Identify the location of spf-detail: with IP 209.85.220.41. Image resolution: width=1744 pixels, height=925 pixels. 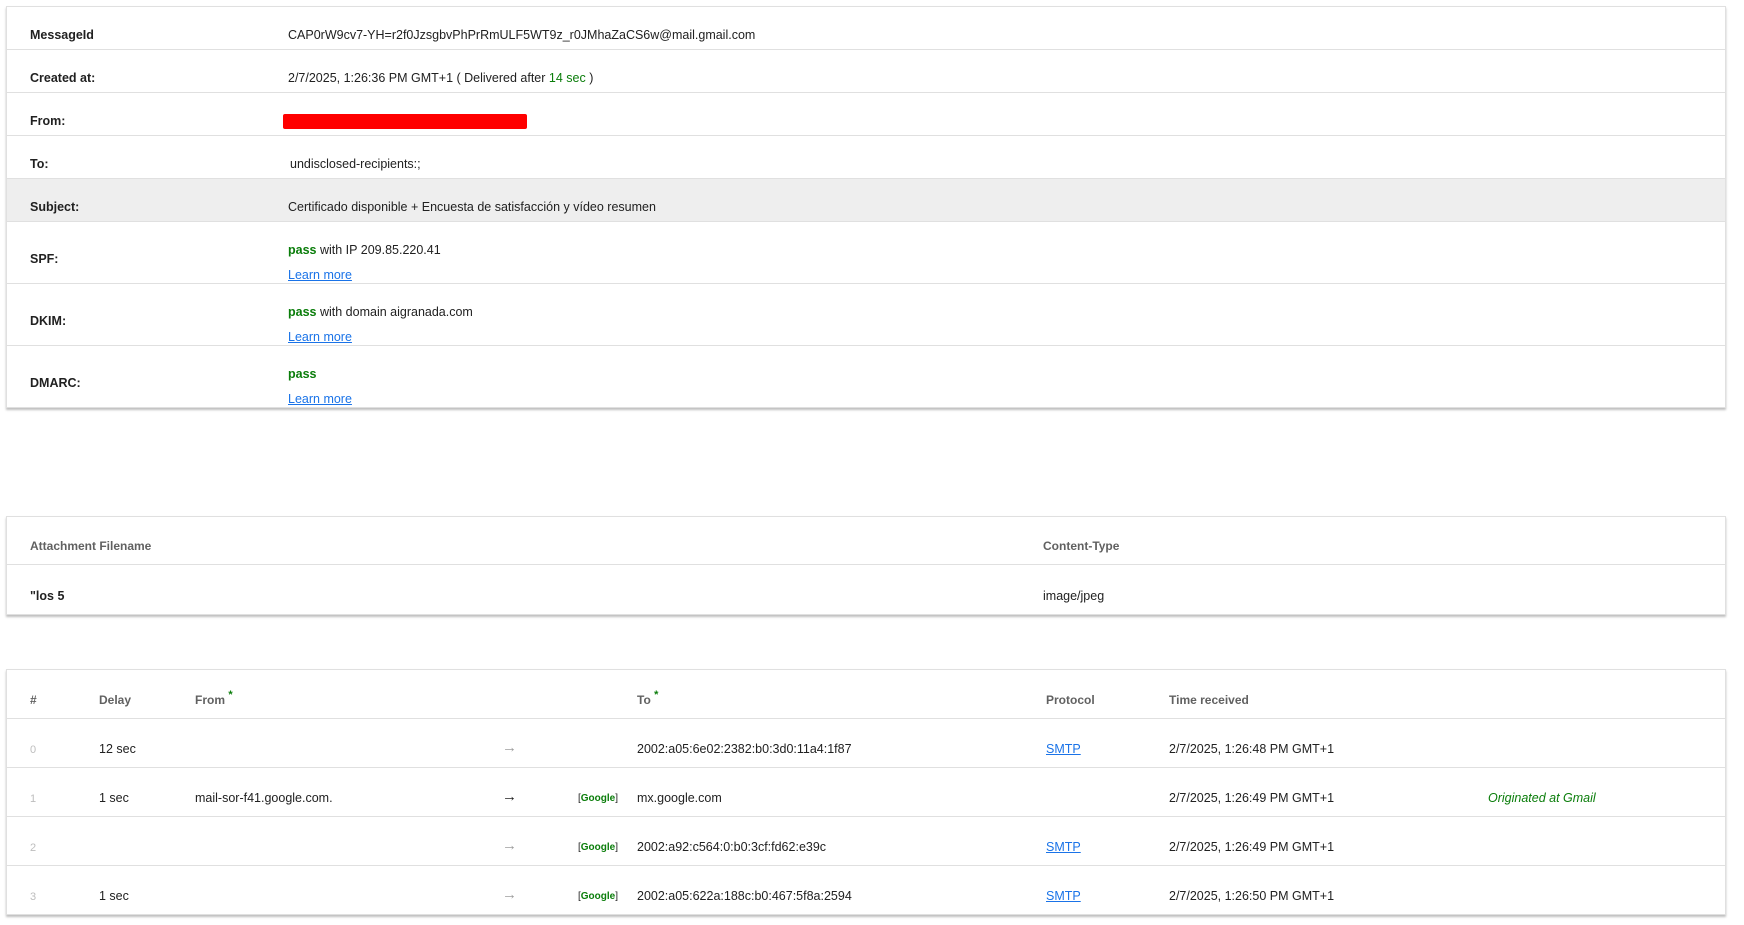
(380, 250).